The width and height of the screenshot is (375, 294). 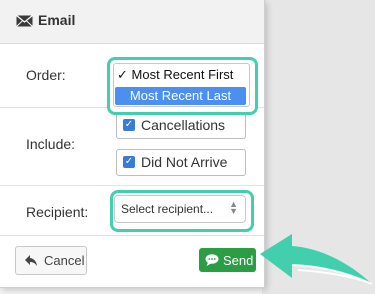 I want to click on order-option-label: Most Recent First, so click(x=182, y=74).